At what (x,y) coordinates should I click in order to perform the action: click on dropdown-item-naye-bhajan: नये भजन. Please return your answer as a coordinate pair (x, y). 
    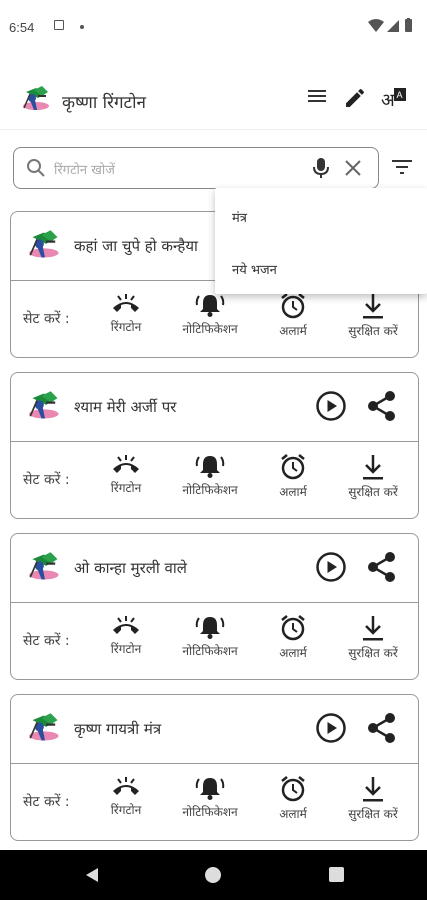
    Looking at the image, I should click on (254, 269).